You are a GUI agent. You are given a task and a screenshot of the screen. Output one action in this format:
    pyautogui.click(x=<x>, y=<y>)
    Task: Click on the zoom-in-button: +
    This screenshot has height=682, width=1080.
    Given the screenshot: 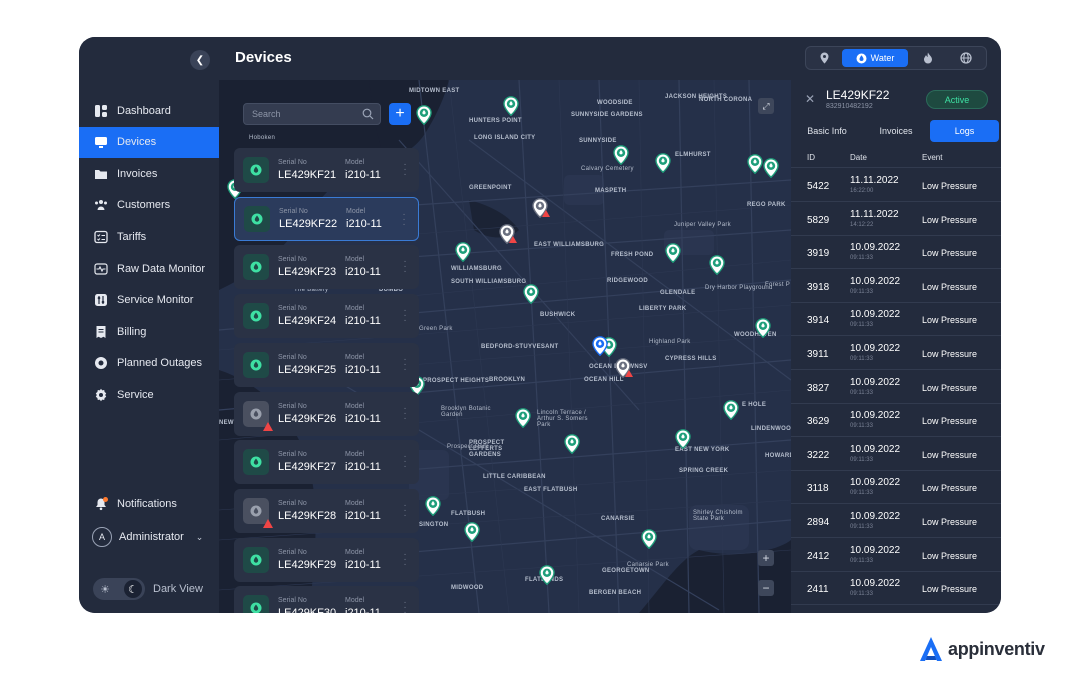 What is the action you would take?
    pyautogui.click(x=766, y=558)
    